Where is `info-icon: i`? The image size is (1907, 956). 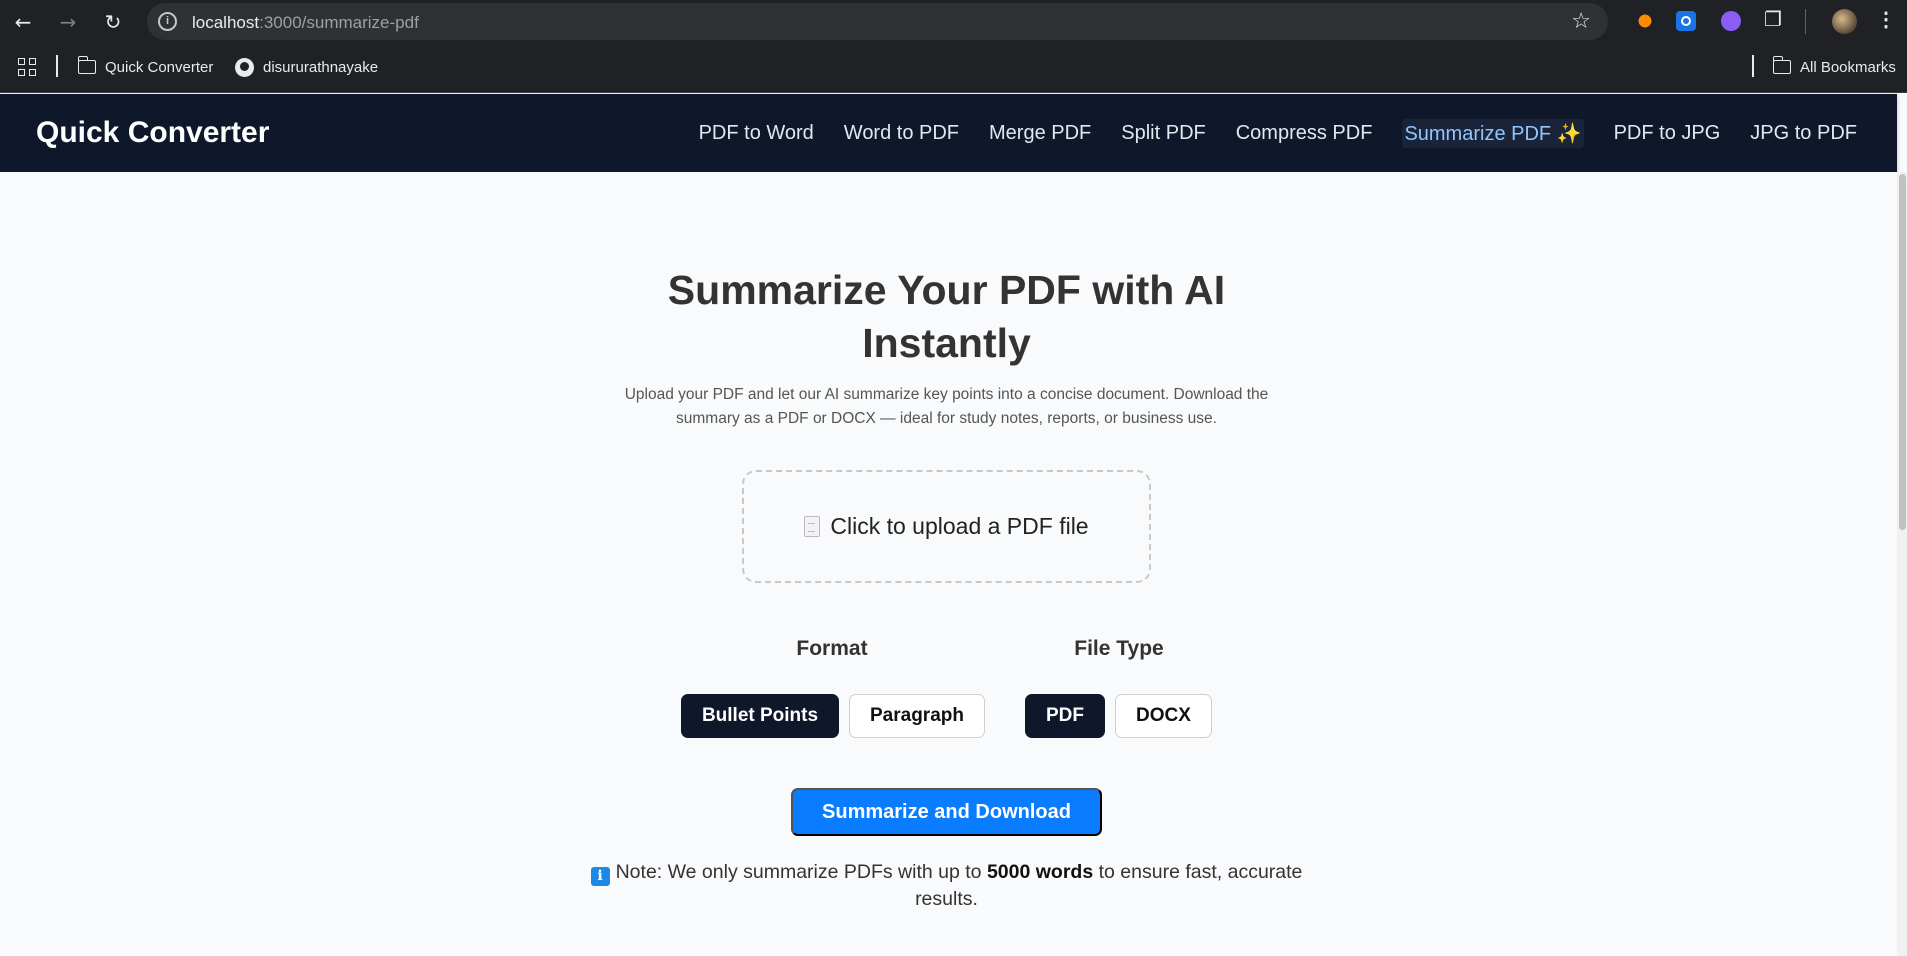 info-icon: i is located at coordinates (600, 876).